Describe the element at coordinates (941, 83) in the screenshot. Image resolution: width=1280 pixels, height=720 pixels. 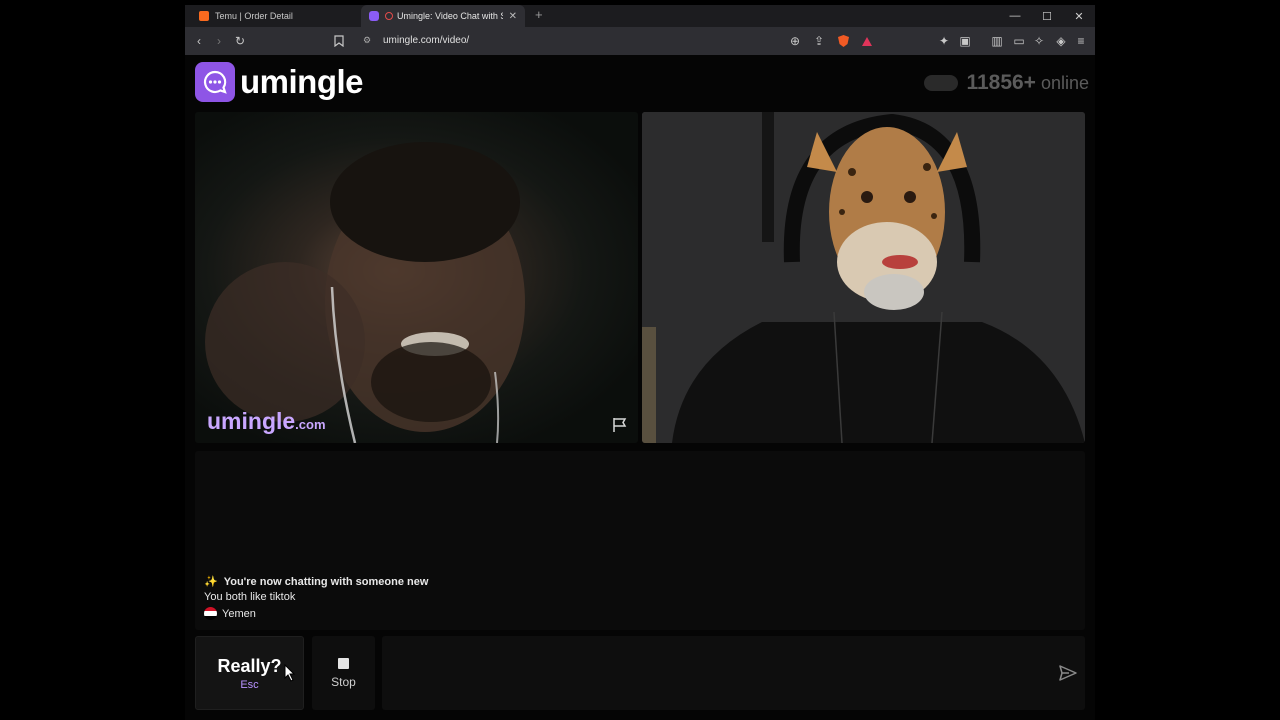
I see `online-toggle` at that location.